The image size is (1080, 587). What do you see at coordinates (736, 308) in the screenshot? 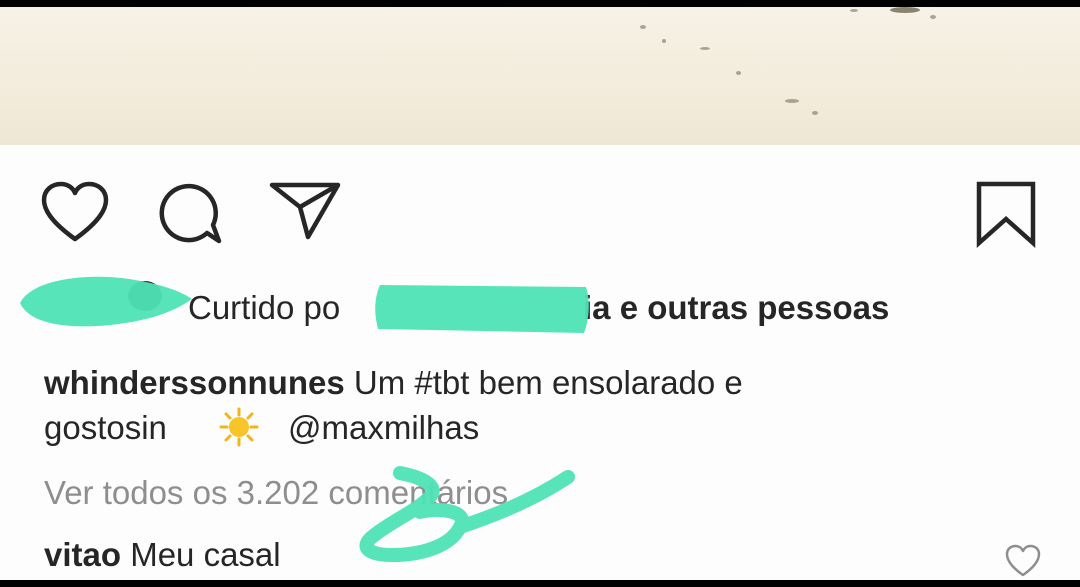
I see `likes-suffix: ia e outras pessoas` at bounding box center [736, 308].